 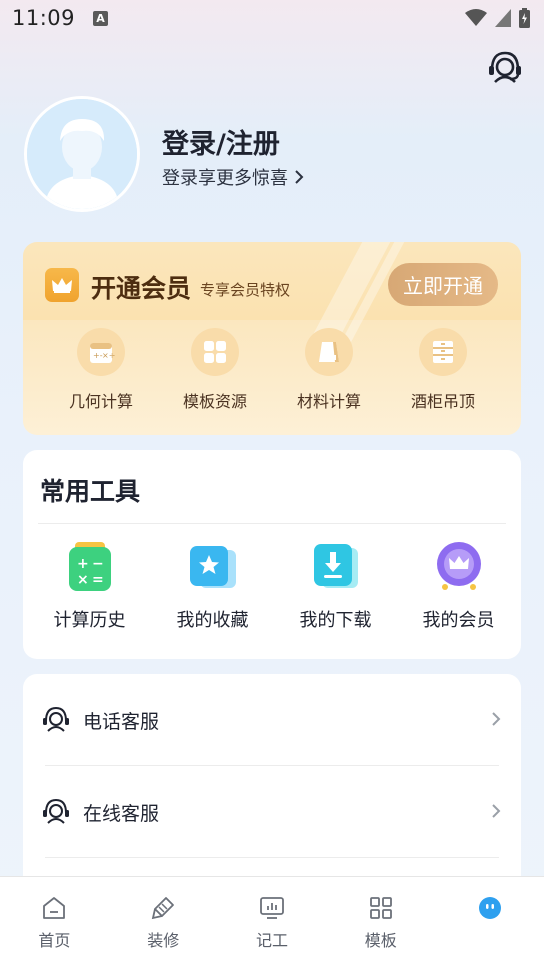 What do you see at coordinates (489, 922) in the screenshot?
I see `tab-profile` at bounding box center [489, 922].